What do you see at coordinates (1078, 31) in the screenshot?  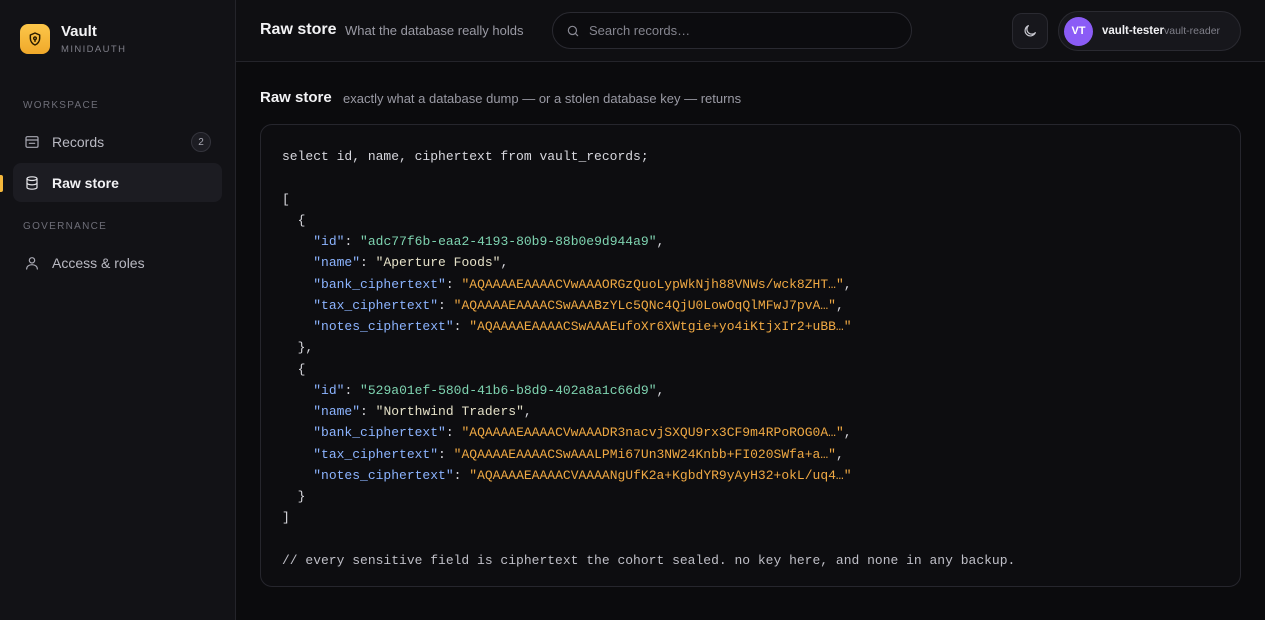 I see `avatar: VT` at bounding box center [1078, 31].